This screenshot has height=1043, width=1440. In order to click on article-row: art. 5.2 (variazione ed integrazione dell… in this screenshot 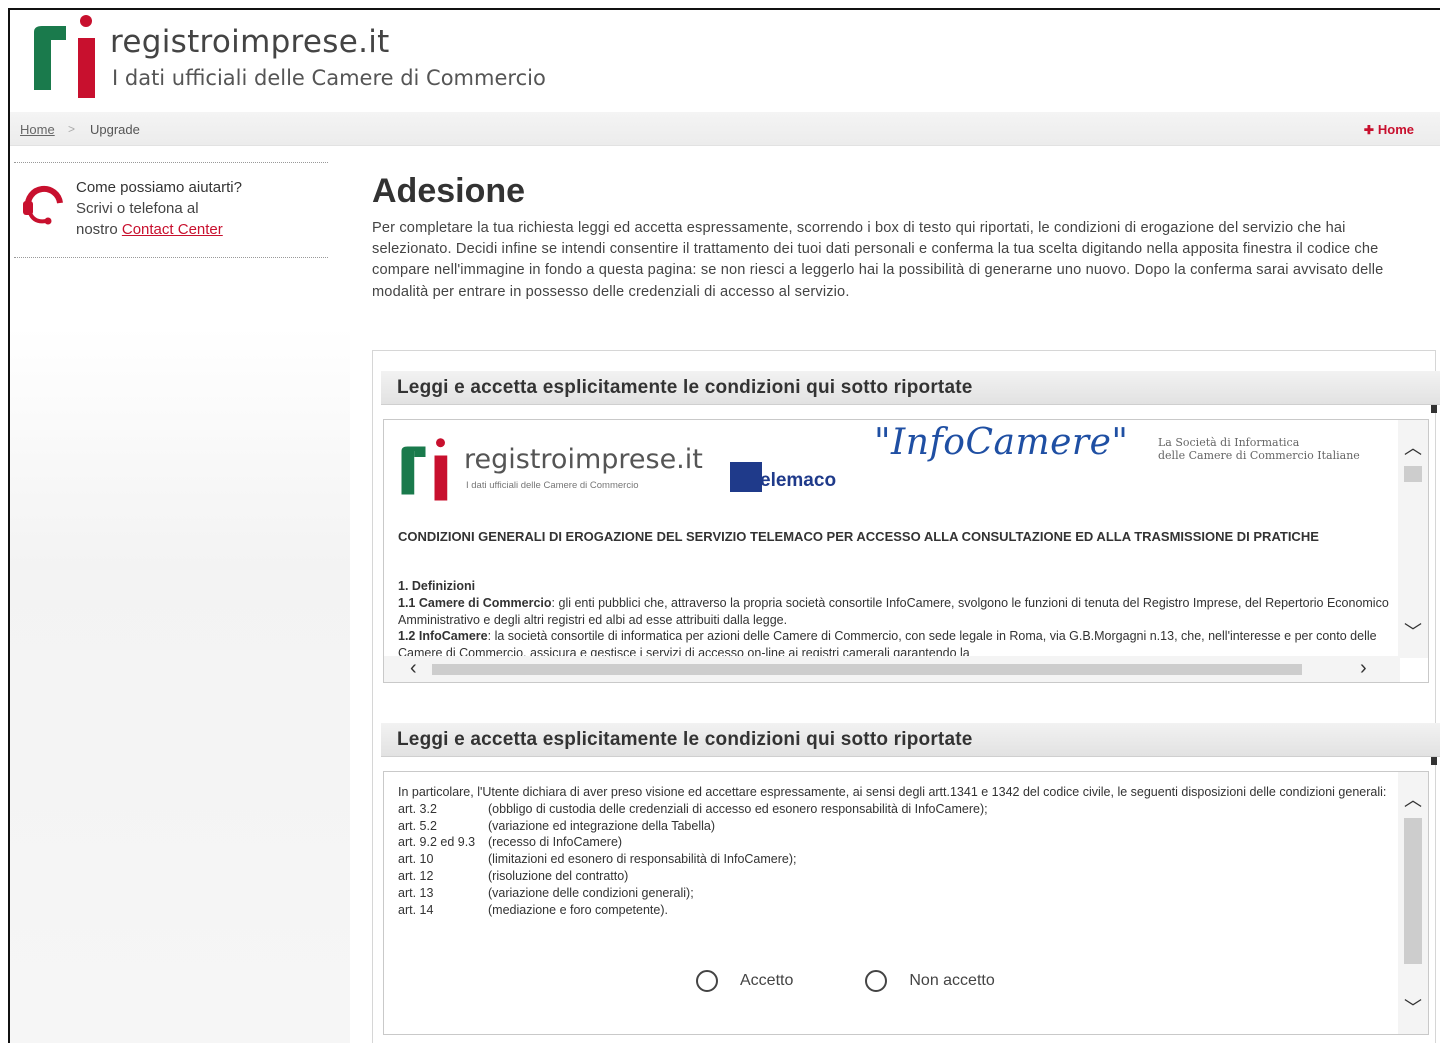, I will do `click(556, 825)`.